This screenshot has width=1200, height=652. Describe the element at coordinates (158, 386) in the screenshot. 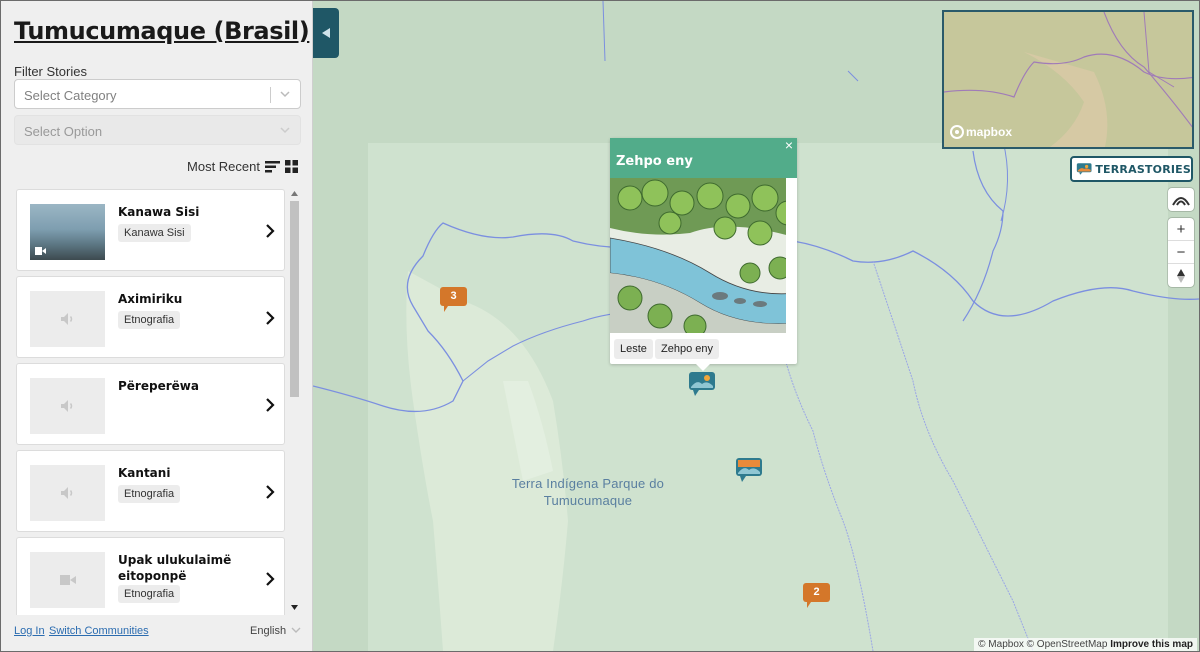

I see `story-title: Përeperëwa` at that location.